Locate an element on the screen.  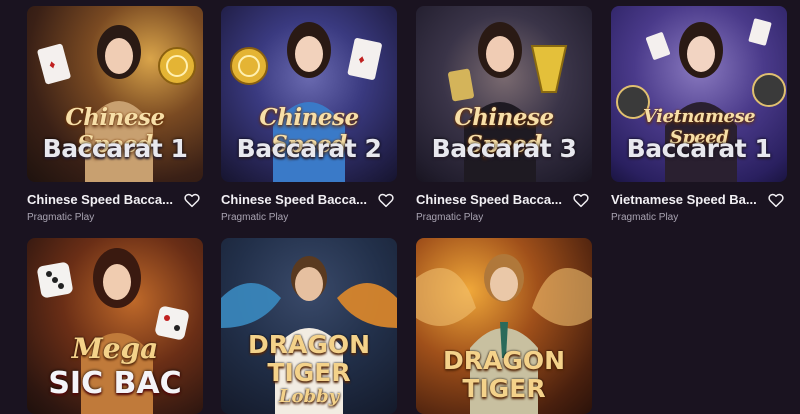
game-meta: Vietnamese Speed Ba... Pragmatic Play is located at coordinates (700, 204).